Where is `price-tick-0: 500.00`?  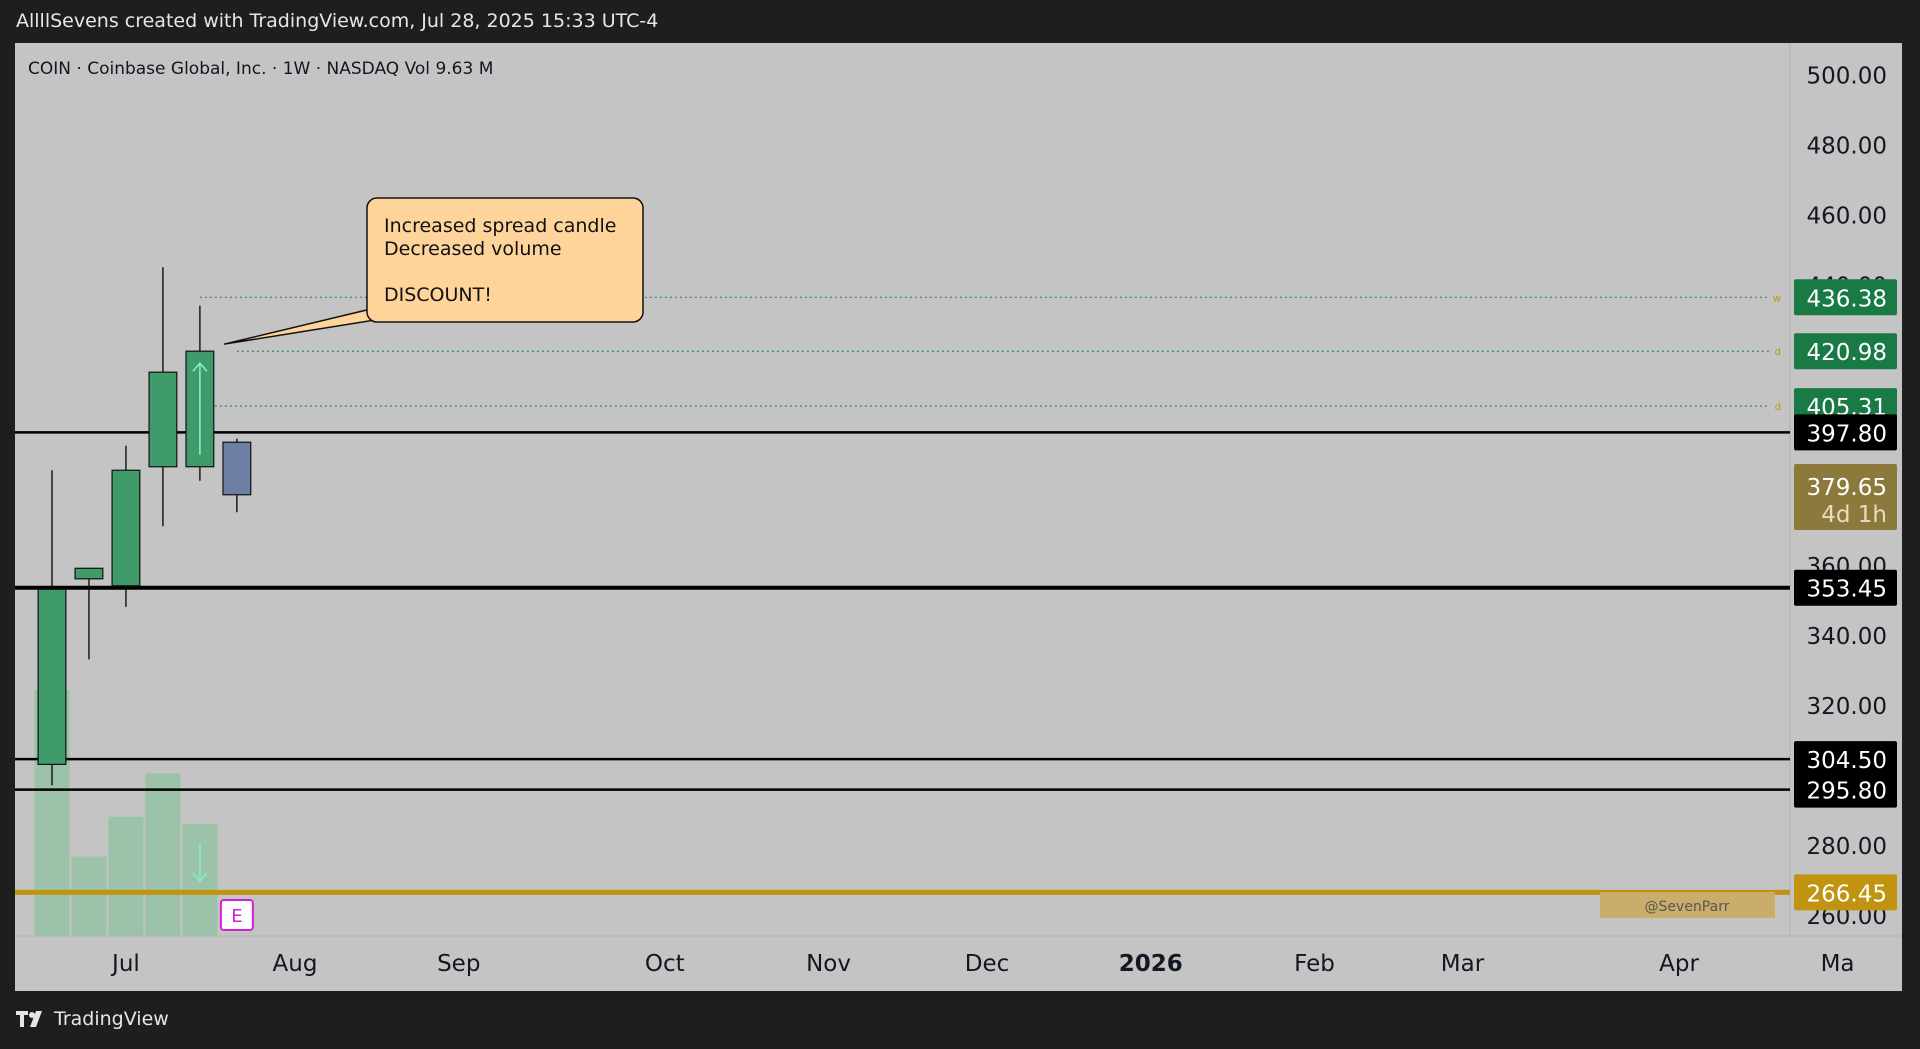 price-tick-0: 500.00 is located at coordinates (1847, 77).